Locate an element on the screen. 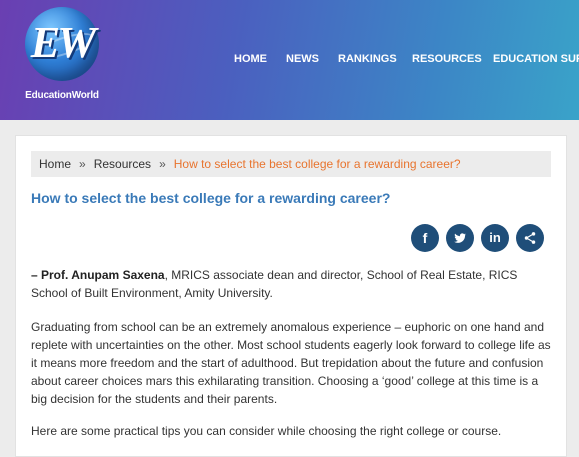  share-icon is located at coordinates (530, 238).